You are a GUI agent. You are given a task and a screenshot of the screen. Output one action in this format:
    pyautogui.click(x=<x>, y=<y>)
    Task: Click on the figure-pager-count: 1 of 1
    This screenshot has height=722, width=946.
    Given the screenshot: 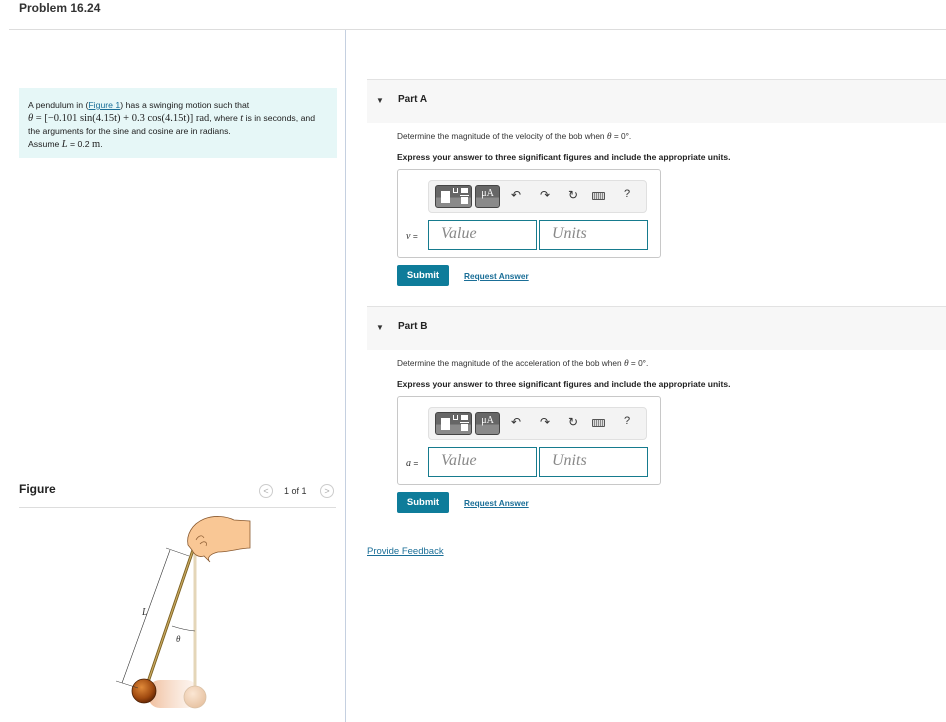 What is the action you would take?
    pyautogui.click(x=295, y=491)
    